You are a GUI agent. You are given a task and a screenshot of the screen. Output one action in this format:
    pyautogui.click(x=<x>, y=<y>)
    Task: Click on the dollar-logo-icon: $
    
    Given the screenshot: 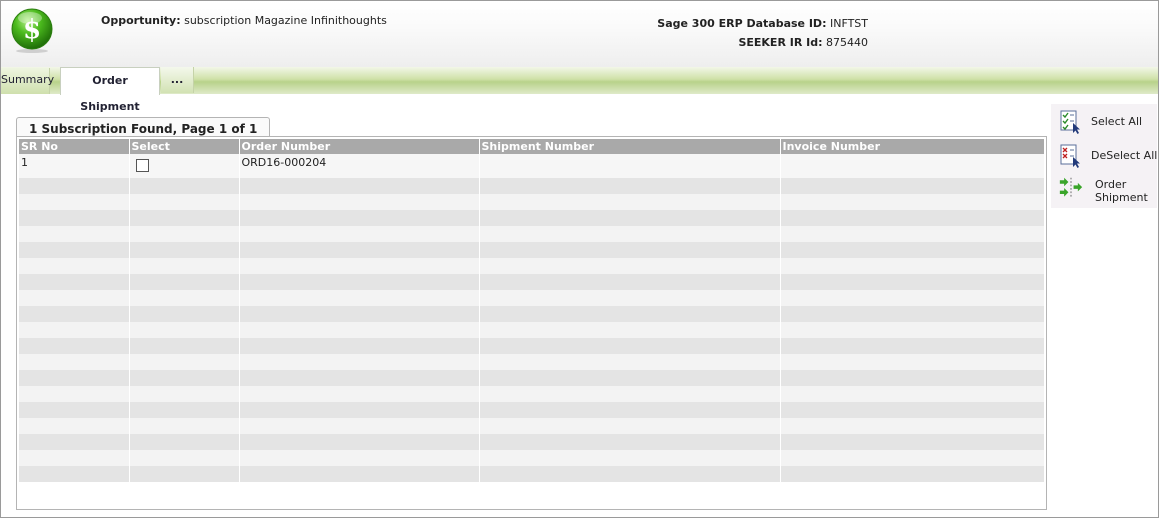 What is the action you would take?
    pyautogui.click(x=32, y=30)
    